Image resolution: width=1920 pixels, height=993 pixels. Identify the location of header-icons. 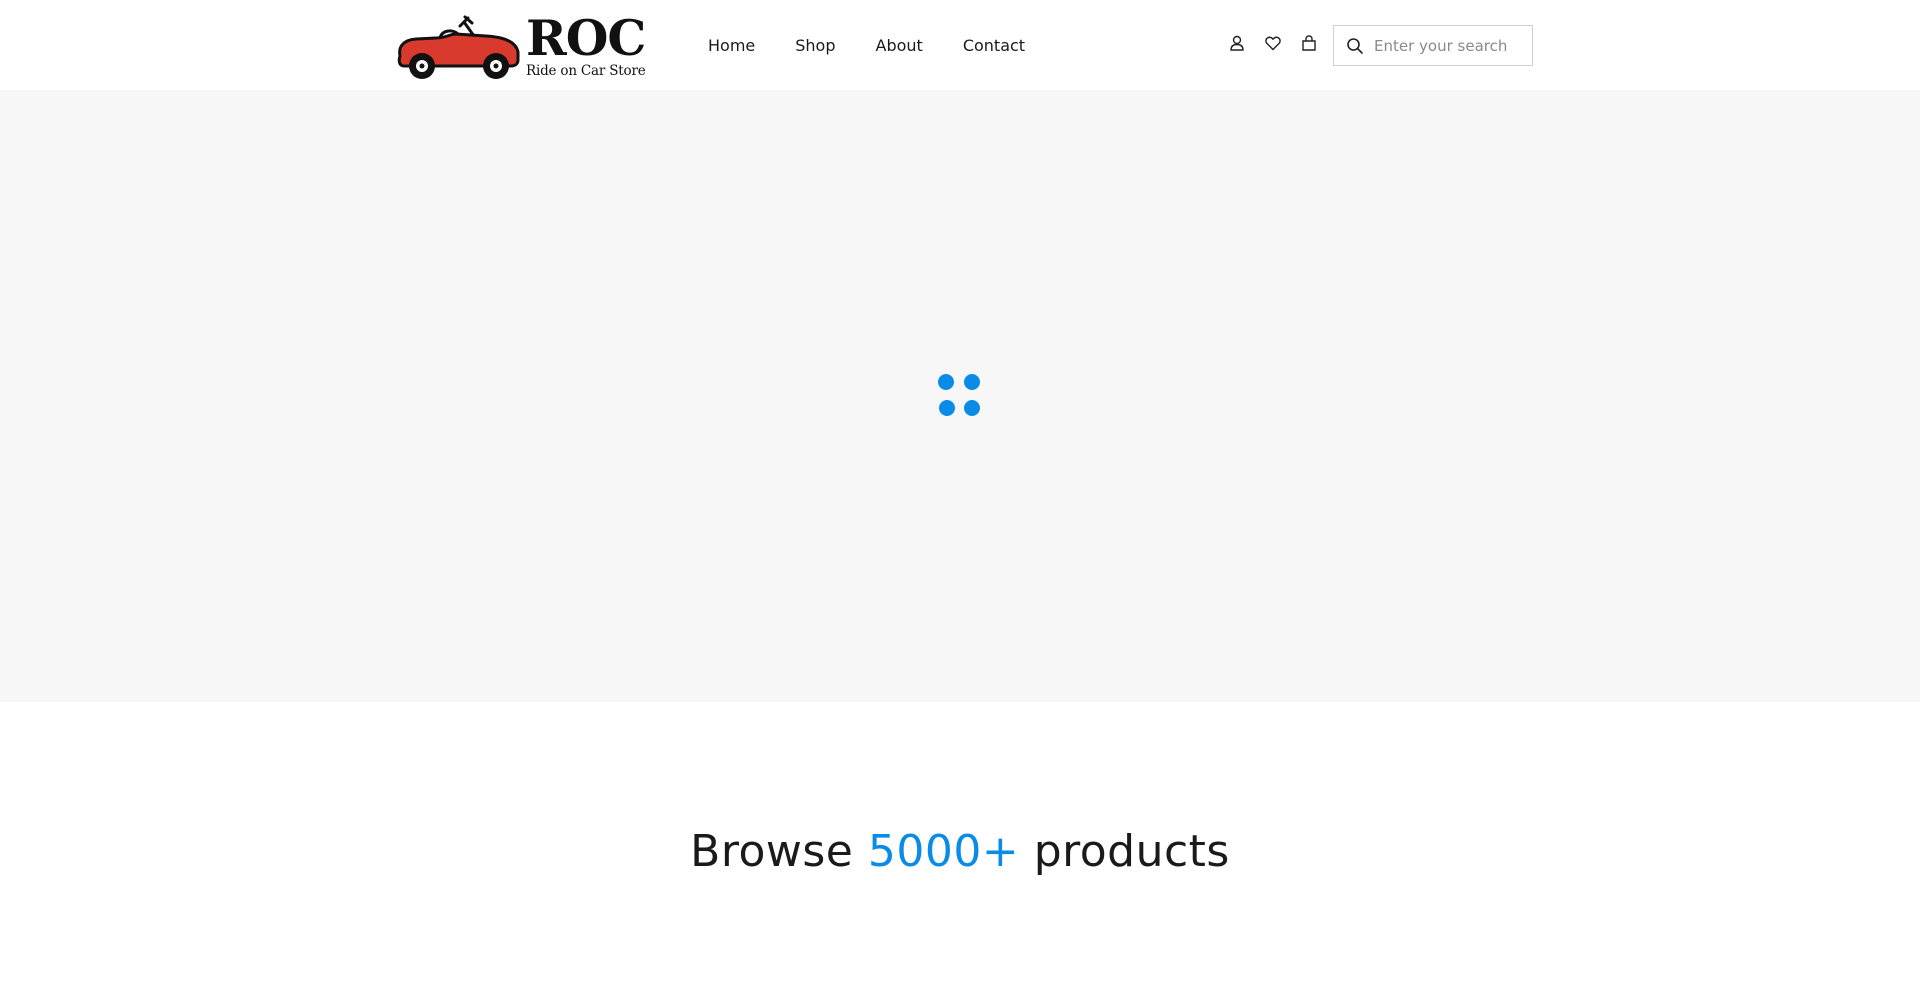
(1273, 43).